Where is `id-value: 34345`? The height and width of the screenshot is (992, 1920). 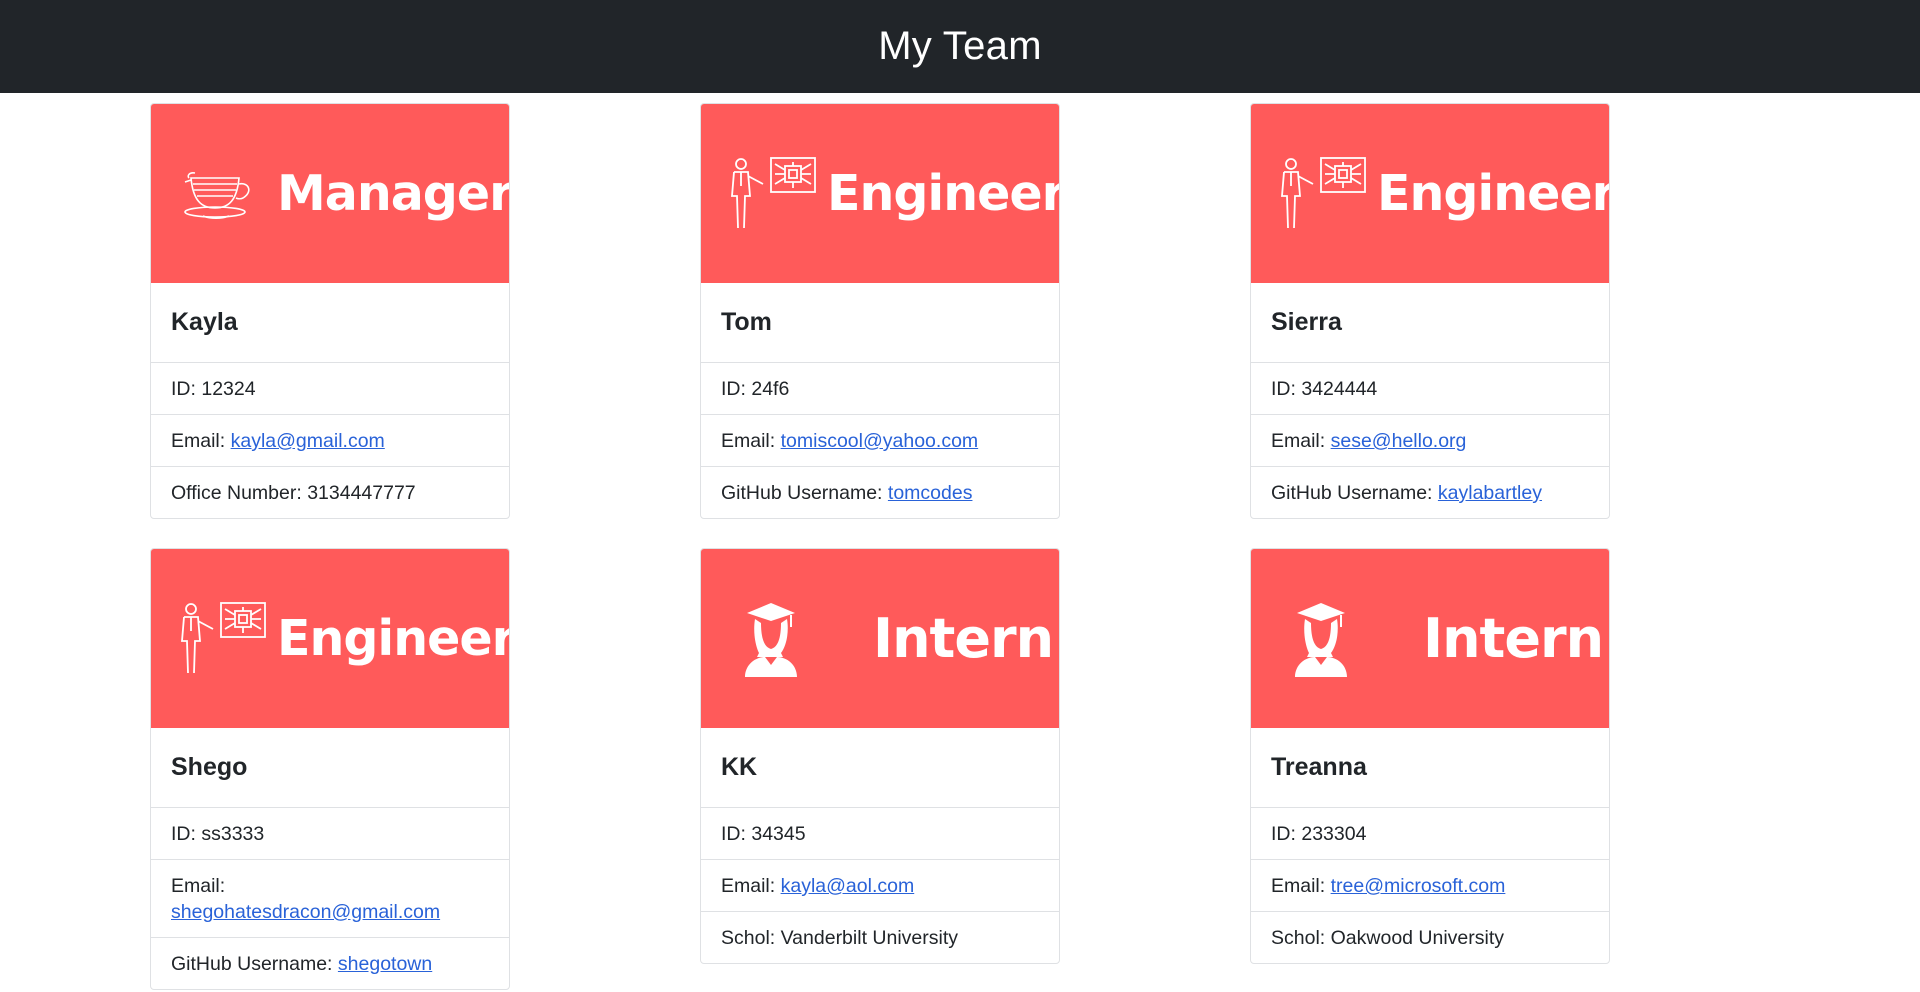 id-value: 34345 is located at coordinates (778, 834).